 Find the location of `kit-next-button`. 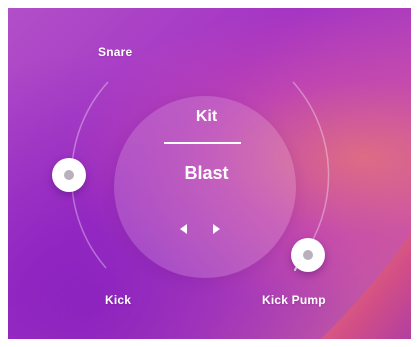

kit-next-button is located at coordinates (216, 229).